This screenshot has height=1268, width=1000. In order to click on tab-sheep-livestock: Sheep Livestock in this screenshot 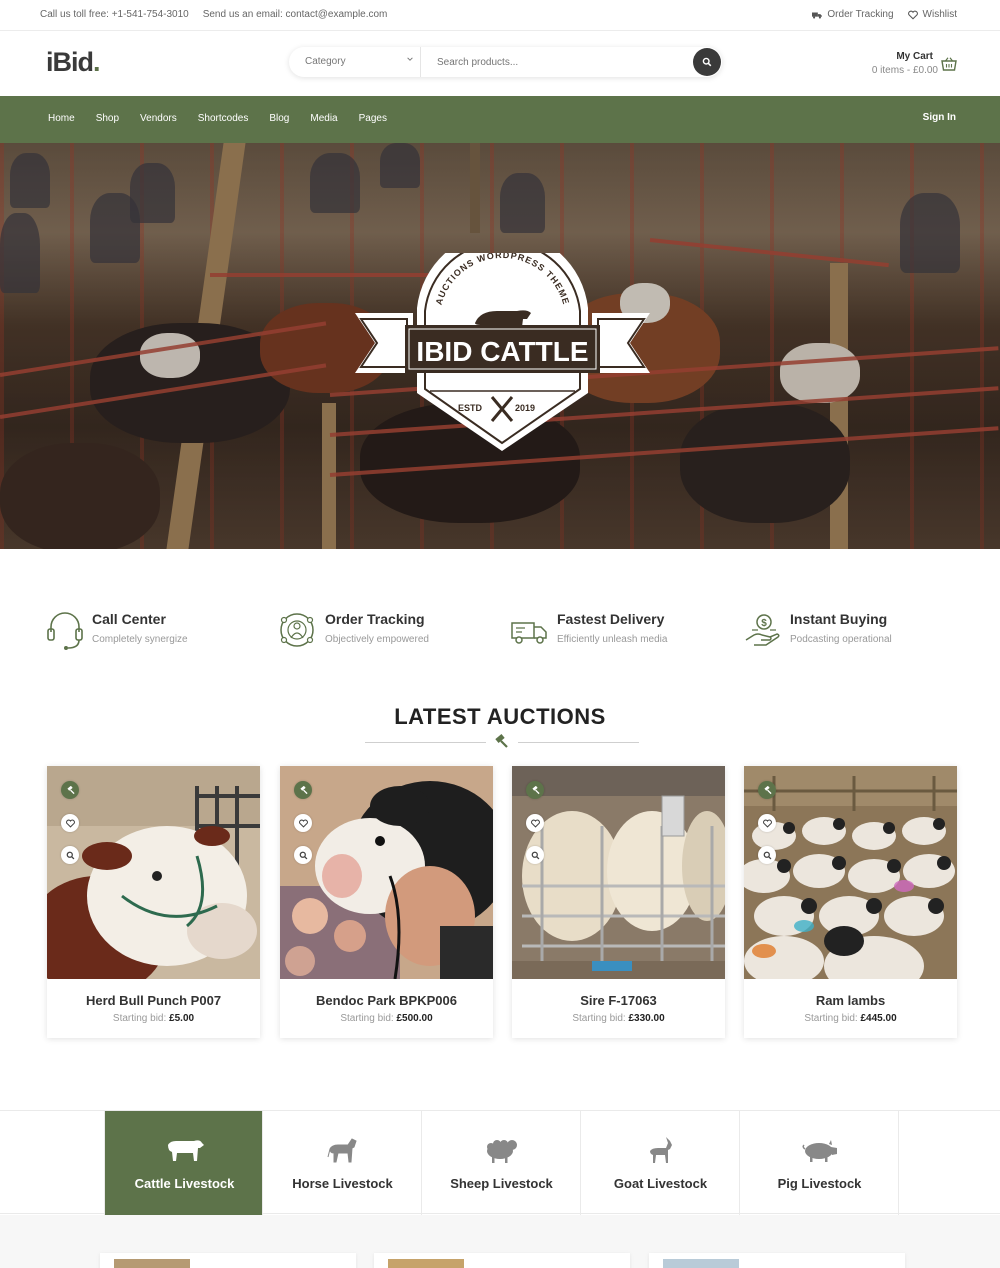, I will do `click(501, 1163)`.